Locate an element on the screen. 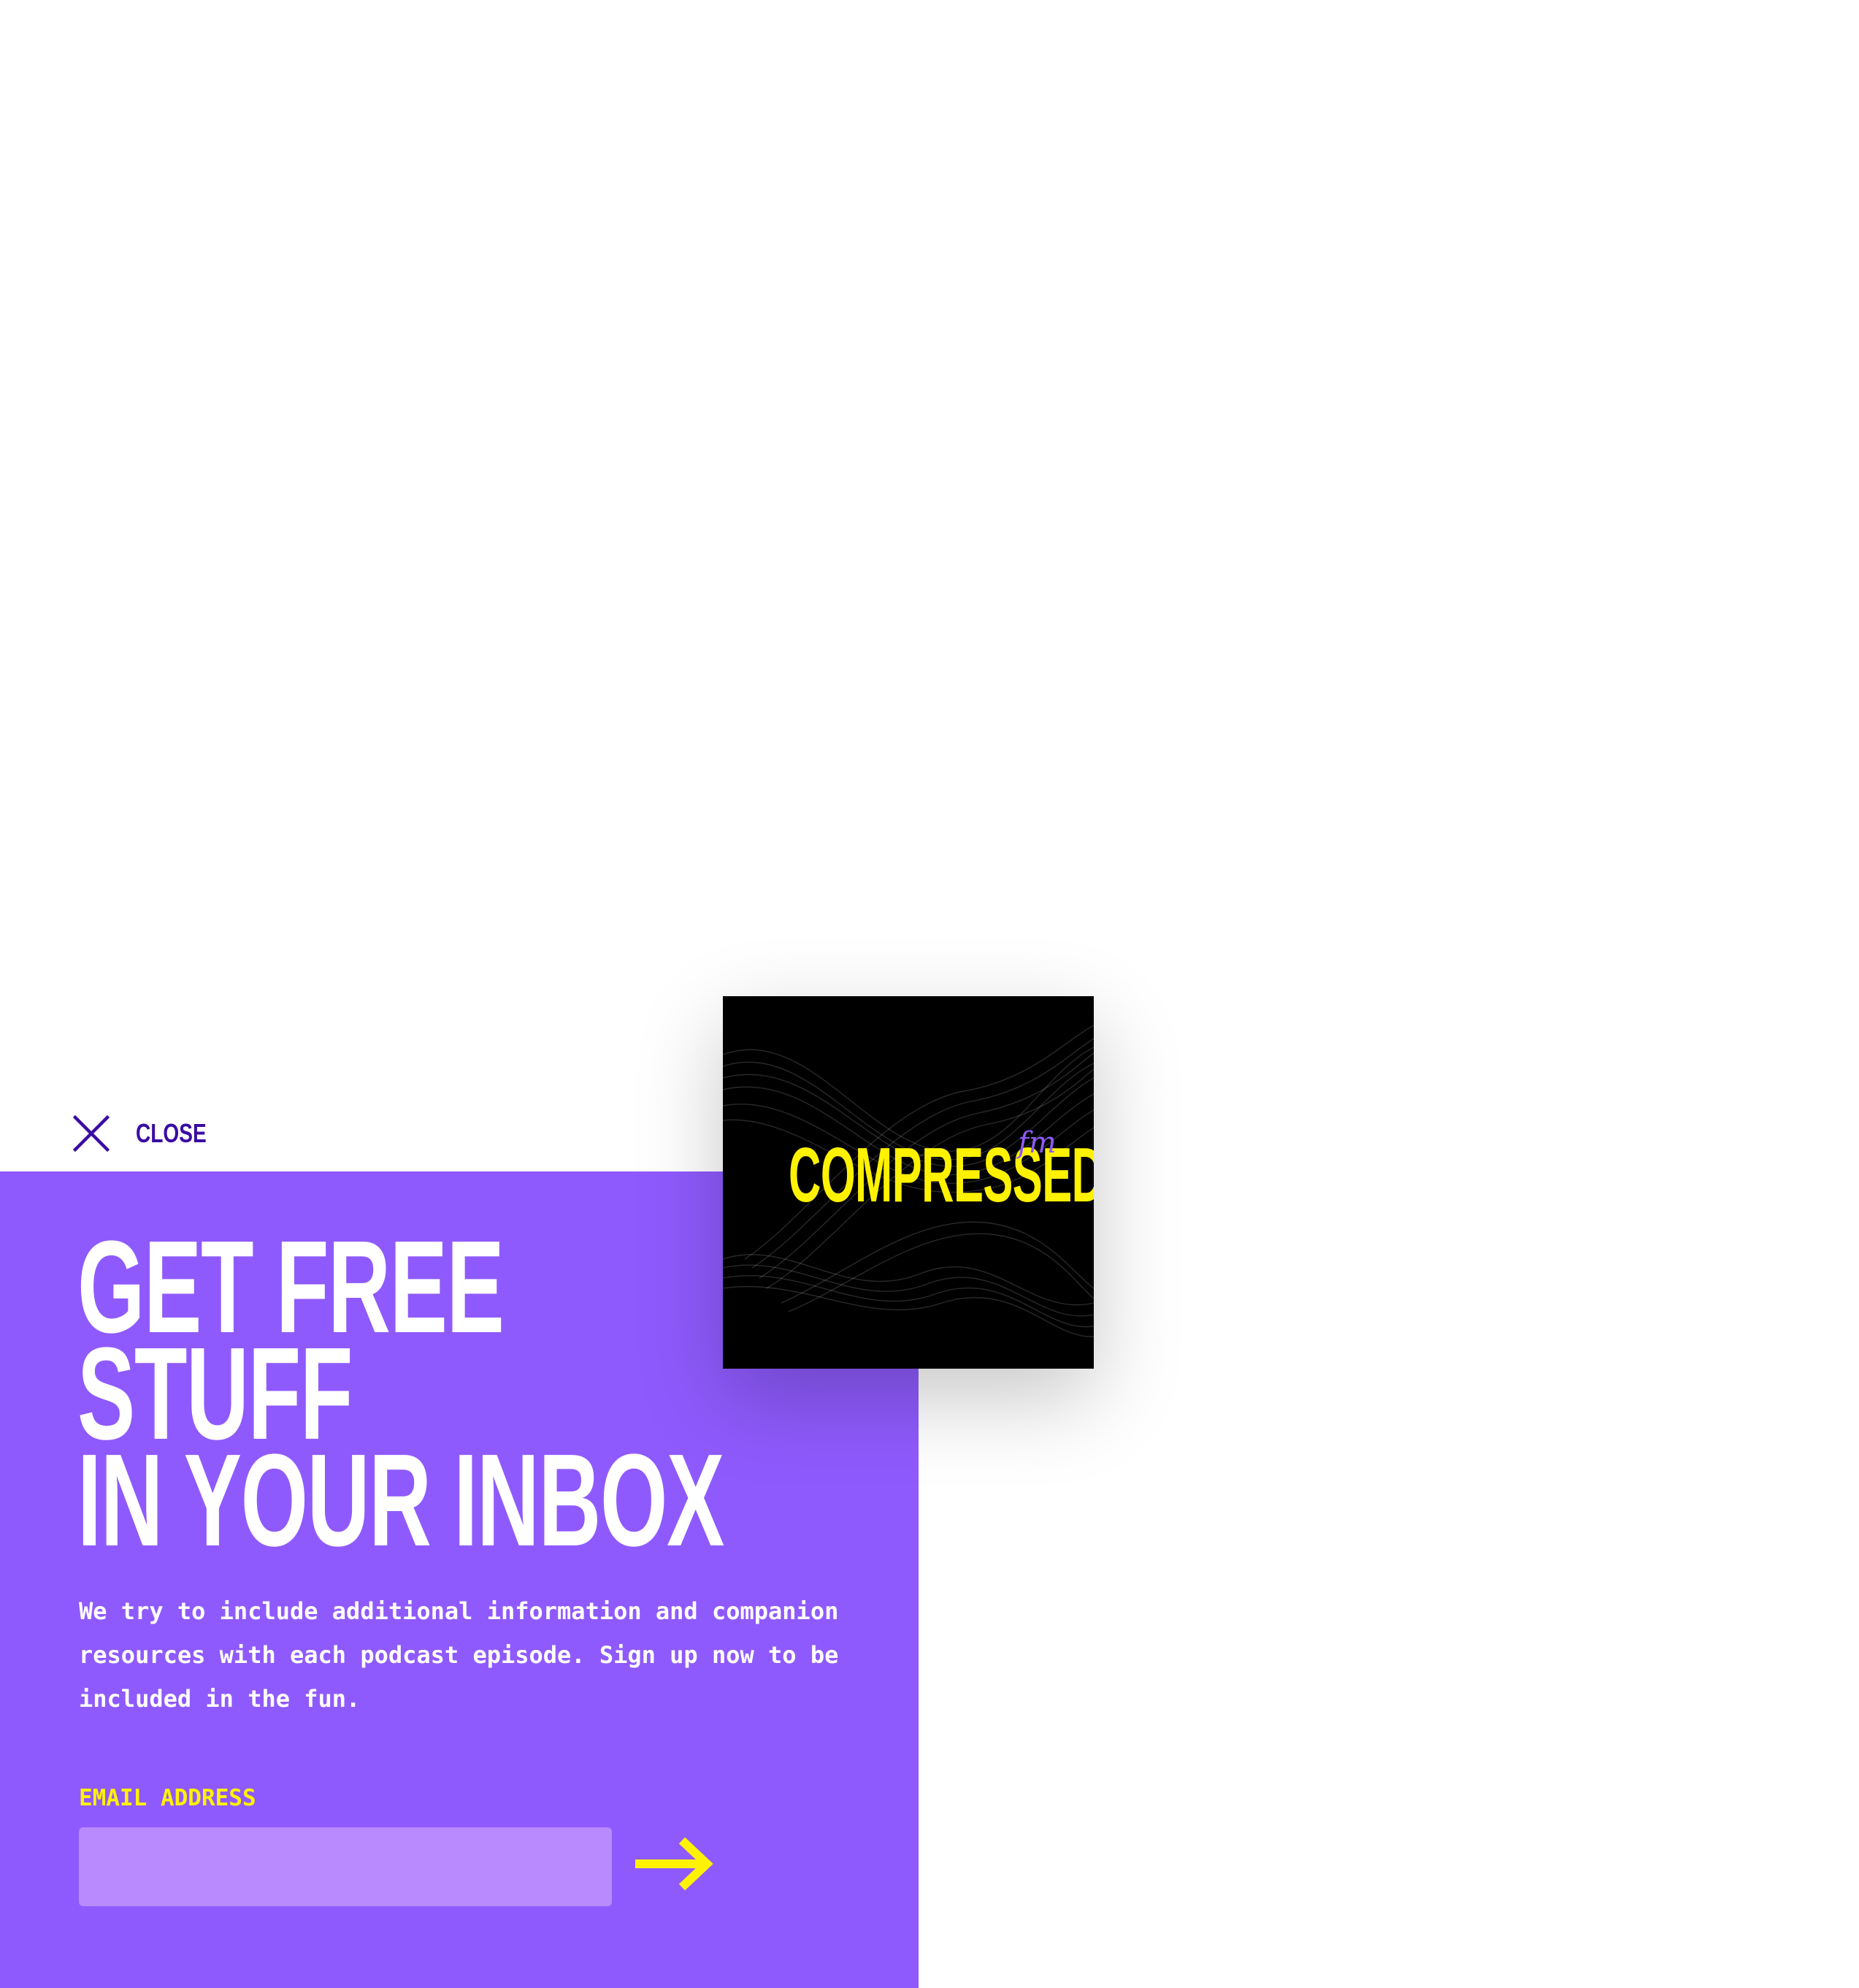 Image resolution: width=1859 pixels, height=1988 pixels. close-label: CLOSE is located at coordinates (171, 1133).